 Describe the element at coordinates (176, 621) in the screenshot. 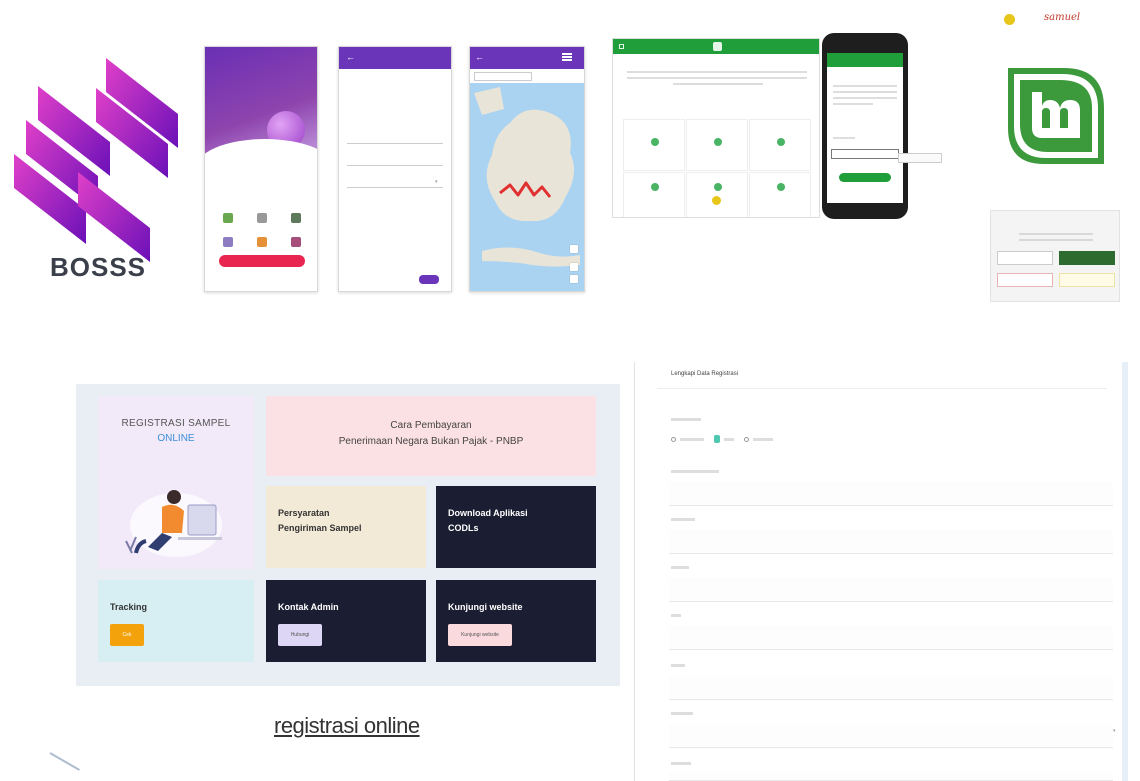

I see `tile-tracking: Tracking Cek` at that location.